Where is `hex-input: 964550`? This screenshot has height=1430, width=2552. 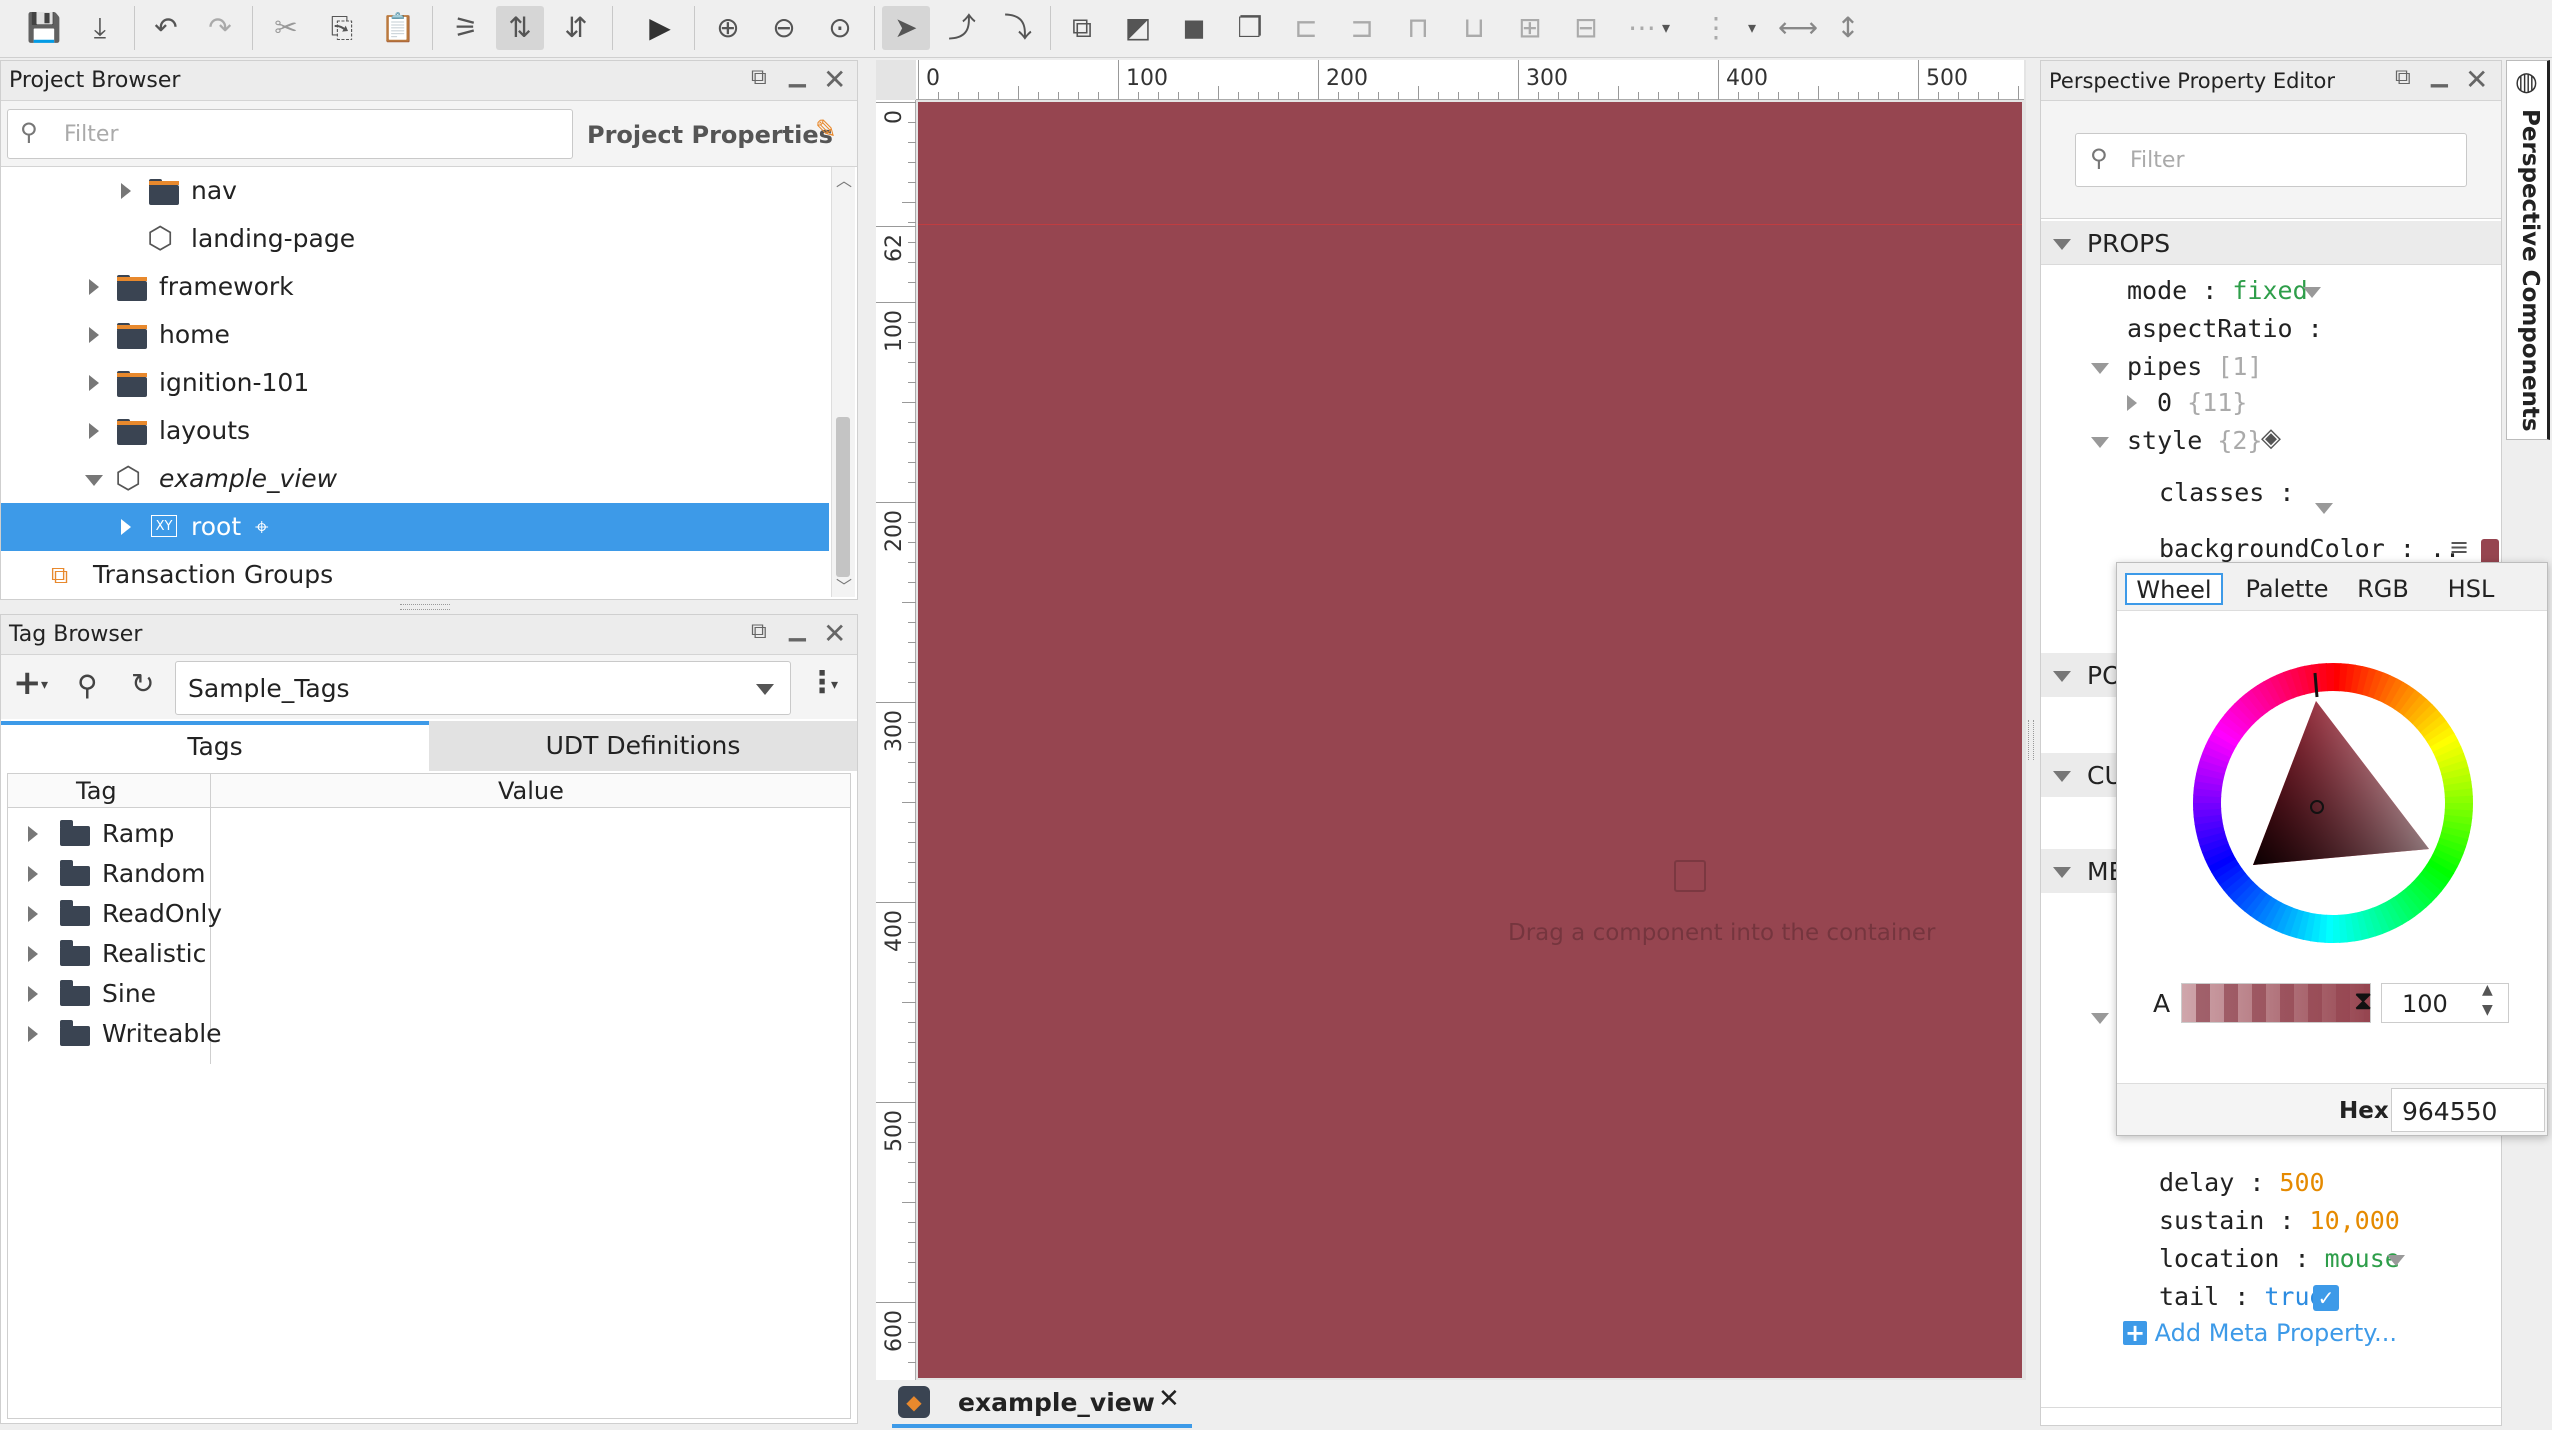 hex-input: 964550 is located at coordinates (2468, 1110).